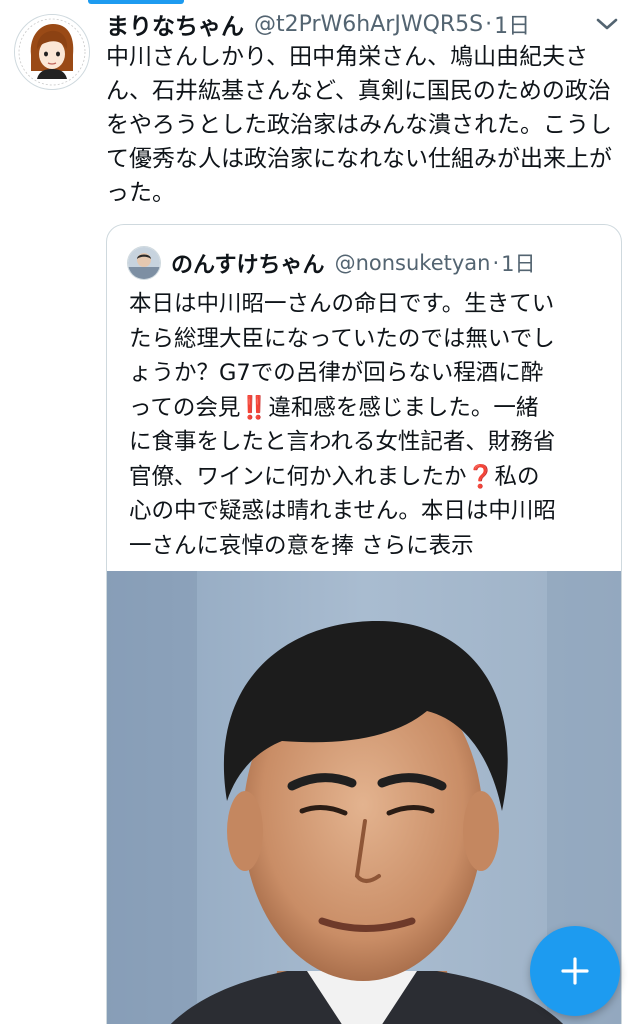 This screenshot has height=1024, width=636. Describe the element at coordinates (336, 373) in the screenshot. I see `quoted-text-line: ょうか？G7での呂律が回らない程酒に酔` at that location.